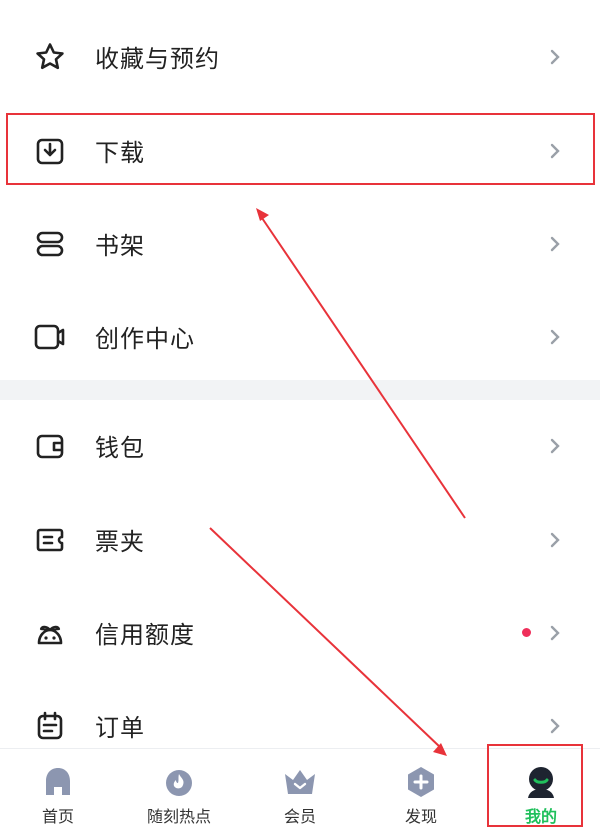 This screenshot has height=829, width=600. What do you see at coordinates (300, 150) in the screenshot?
I see `menu-item-download: 下载` at bounding box center [300, 150].